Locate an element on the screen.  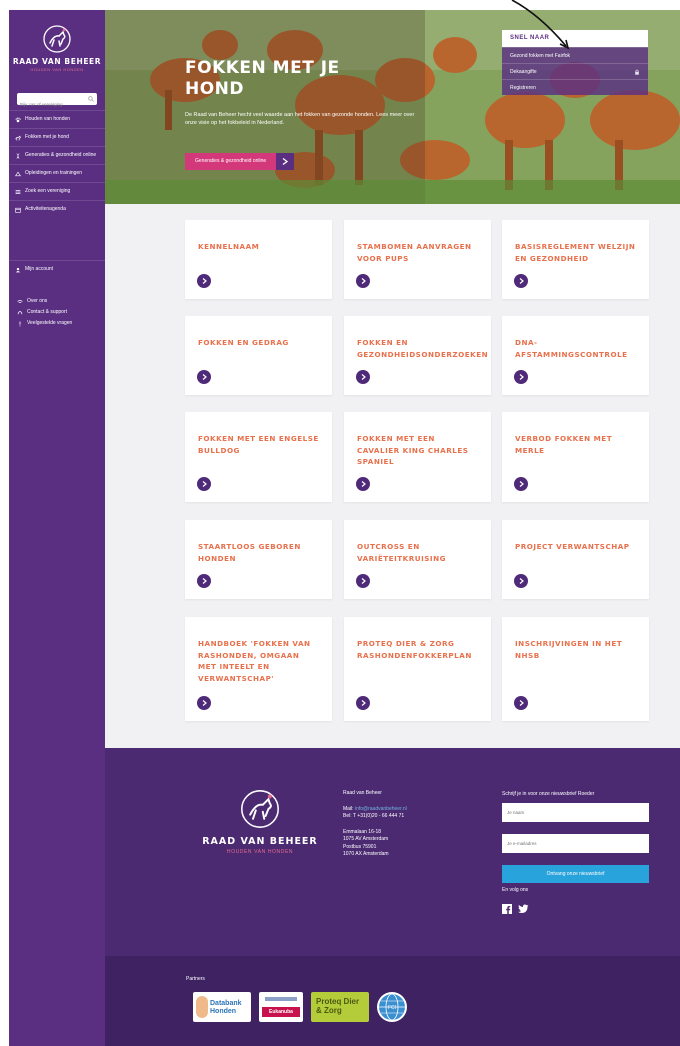
link-label: Over ons is located at coordinates (37, 301).